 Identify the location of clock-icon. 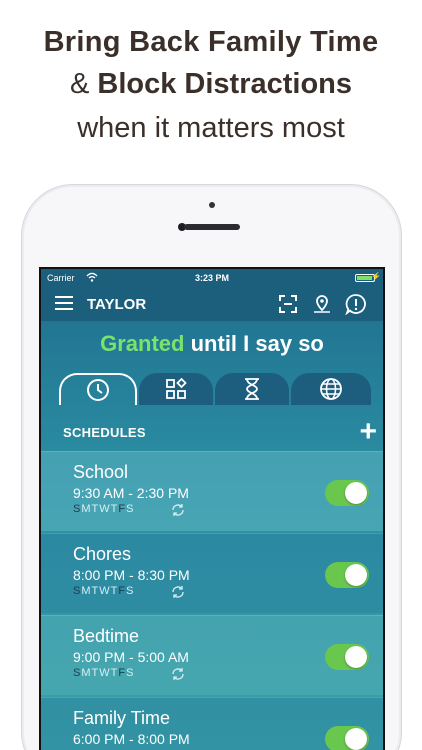
(98, 390).